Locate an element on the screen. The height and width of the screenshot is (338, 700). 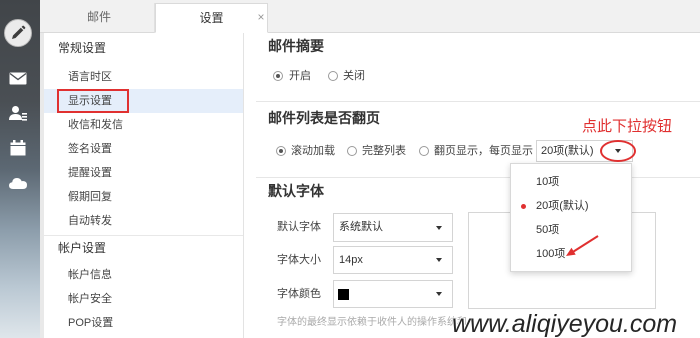
cloud-nav-button is located at coordinates (18, 183).